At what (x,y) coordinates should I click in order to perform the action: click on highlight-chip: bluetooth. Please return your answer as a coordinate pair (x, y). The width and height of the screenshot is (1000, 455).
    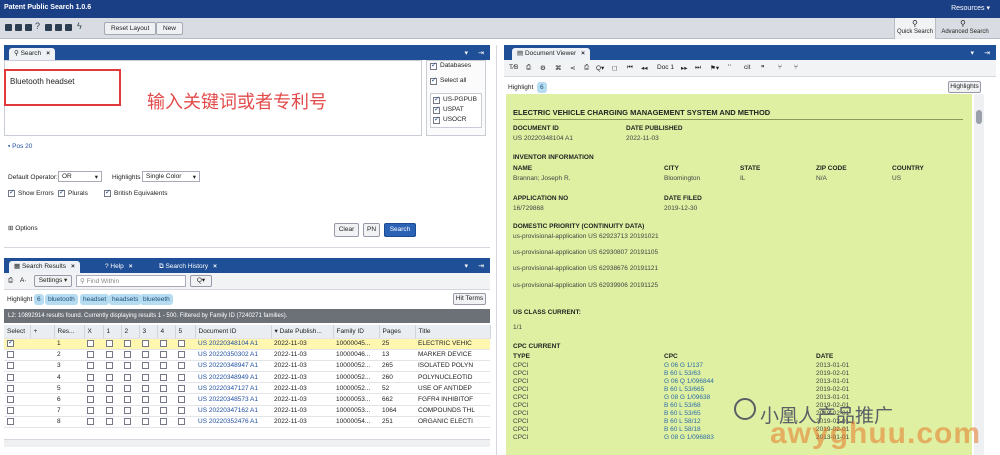
    Looking at the image, I should click on (61, 299).